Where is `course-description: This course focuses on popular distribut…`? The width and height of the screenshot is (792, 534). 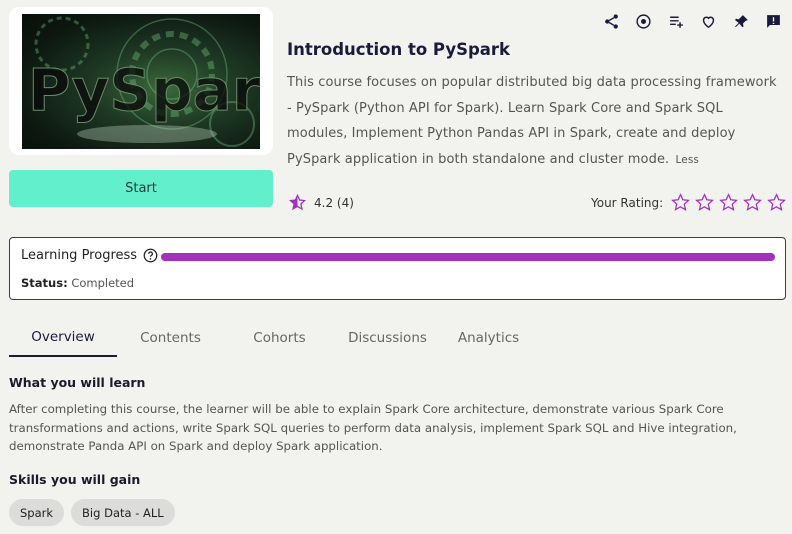
course-description: This course focuses on popular distribut… is located at coordinates (535, 121).